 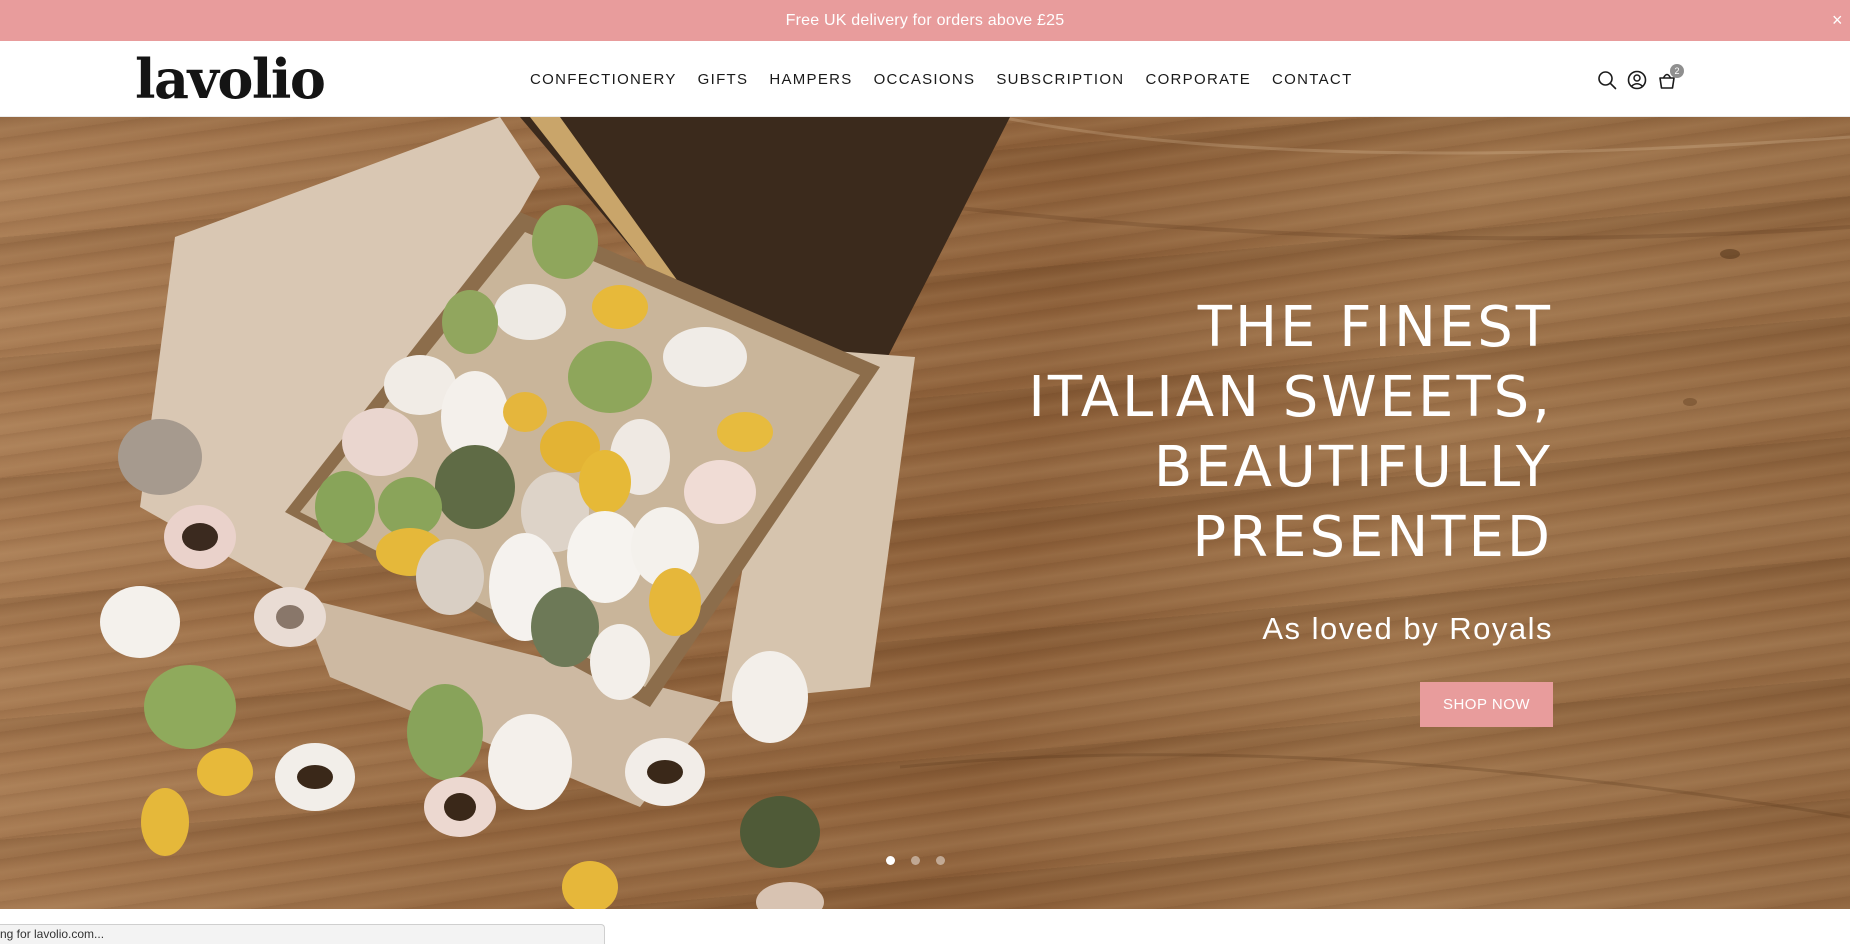 I want to click on nav-item-corporate: CORPORATE, so click(x=1198, y=79).